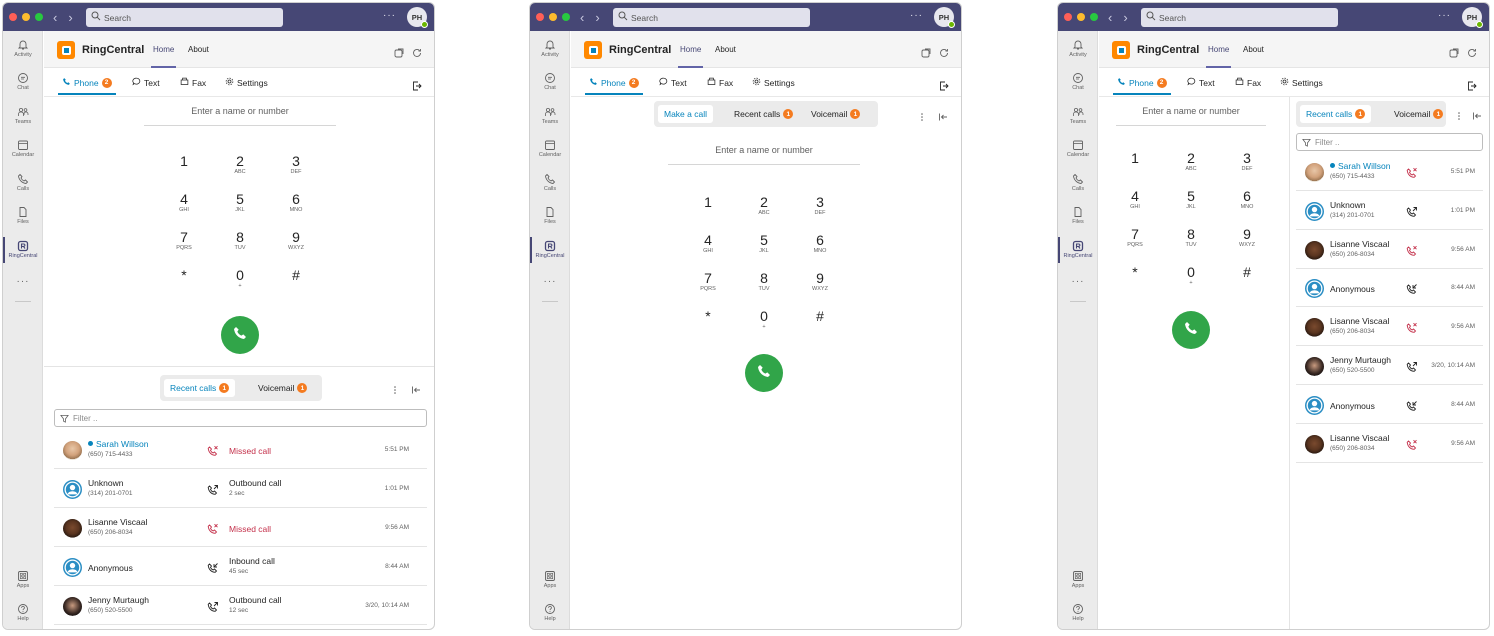  I want to click on make-call-tab: Make a call, so click(685, 114).